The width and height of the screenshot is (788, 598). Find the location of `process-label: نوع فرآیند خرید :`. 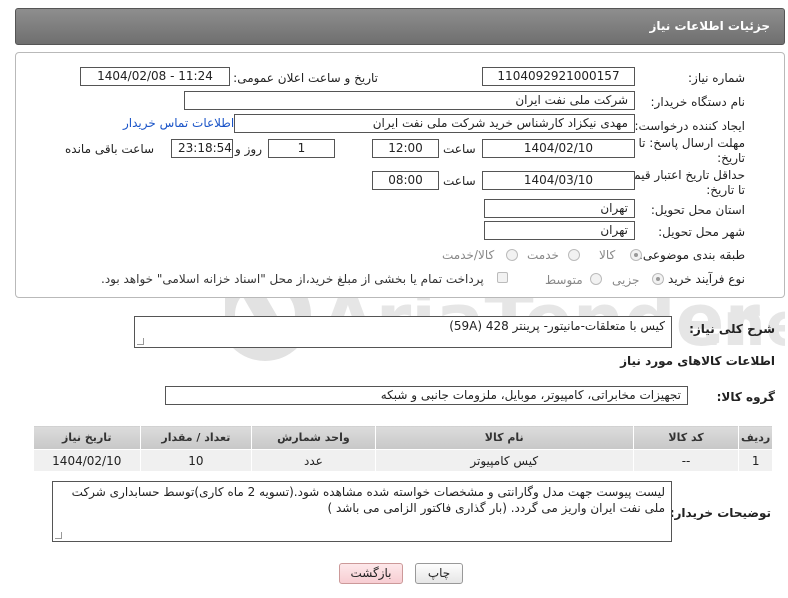

process-label: نوع فرآیند خرید : is located at coordinates (702, 279).